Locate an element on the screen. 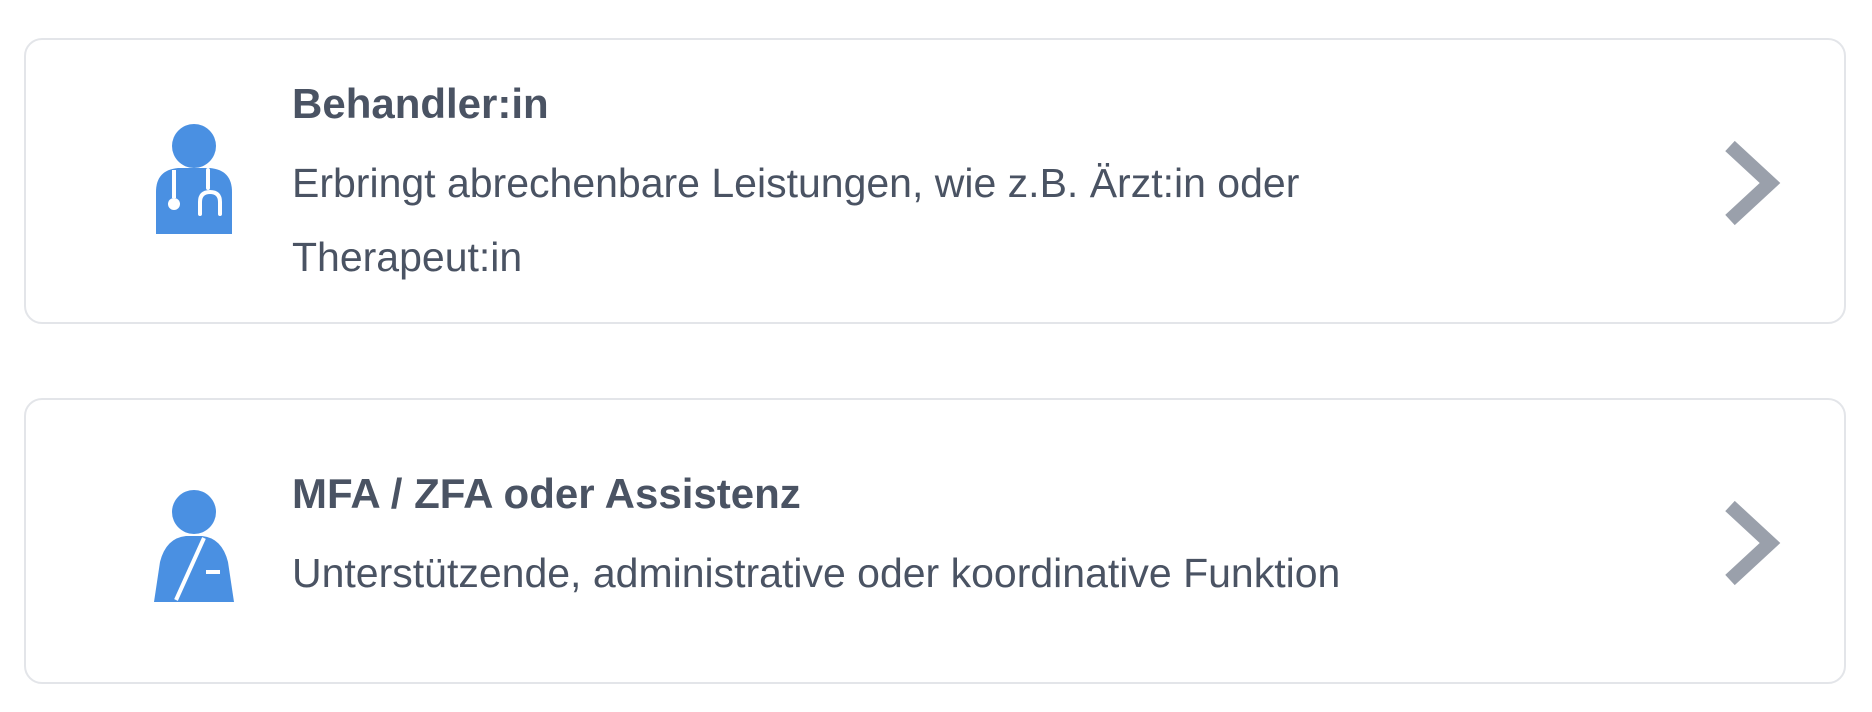 This screenshot has height=712, width=1872. role-option-title: Behandler:in is located at coordinates (420, 103).